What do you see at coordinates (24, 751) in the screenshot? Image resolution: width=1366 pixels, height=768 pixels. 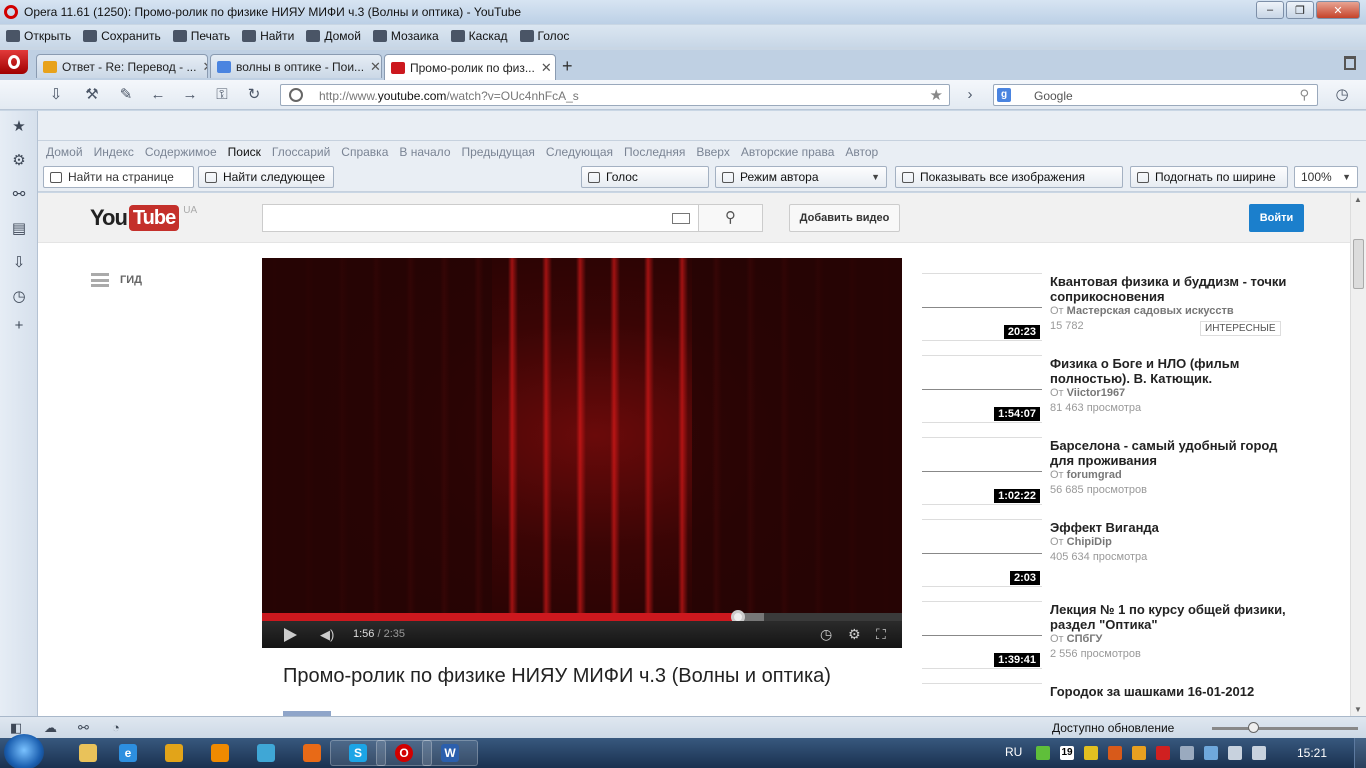 I see `start-button` at bounding box center [24, 751].